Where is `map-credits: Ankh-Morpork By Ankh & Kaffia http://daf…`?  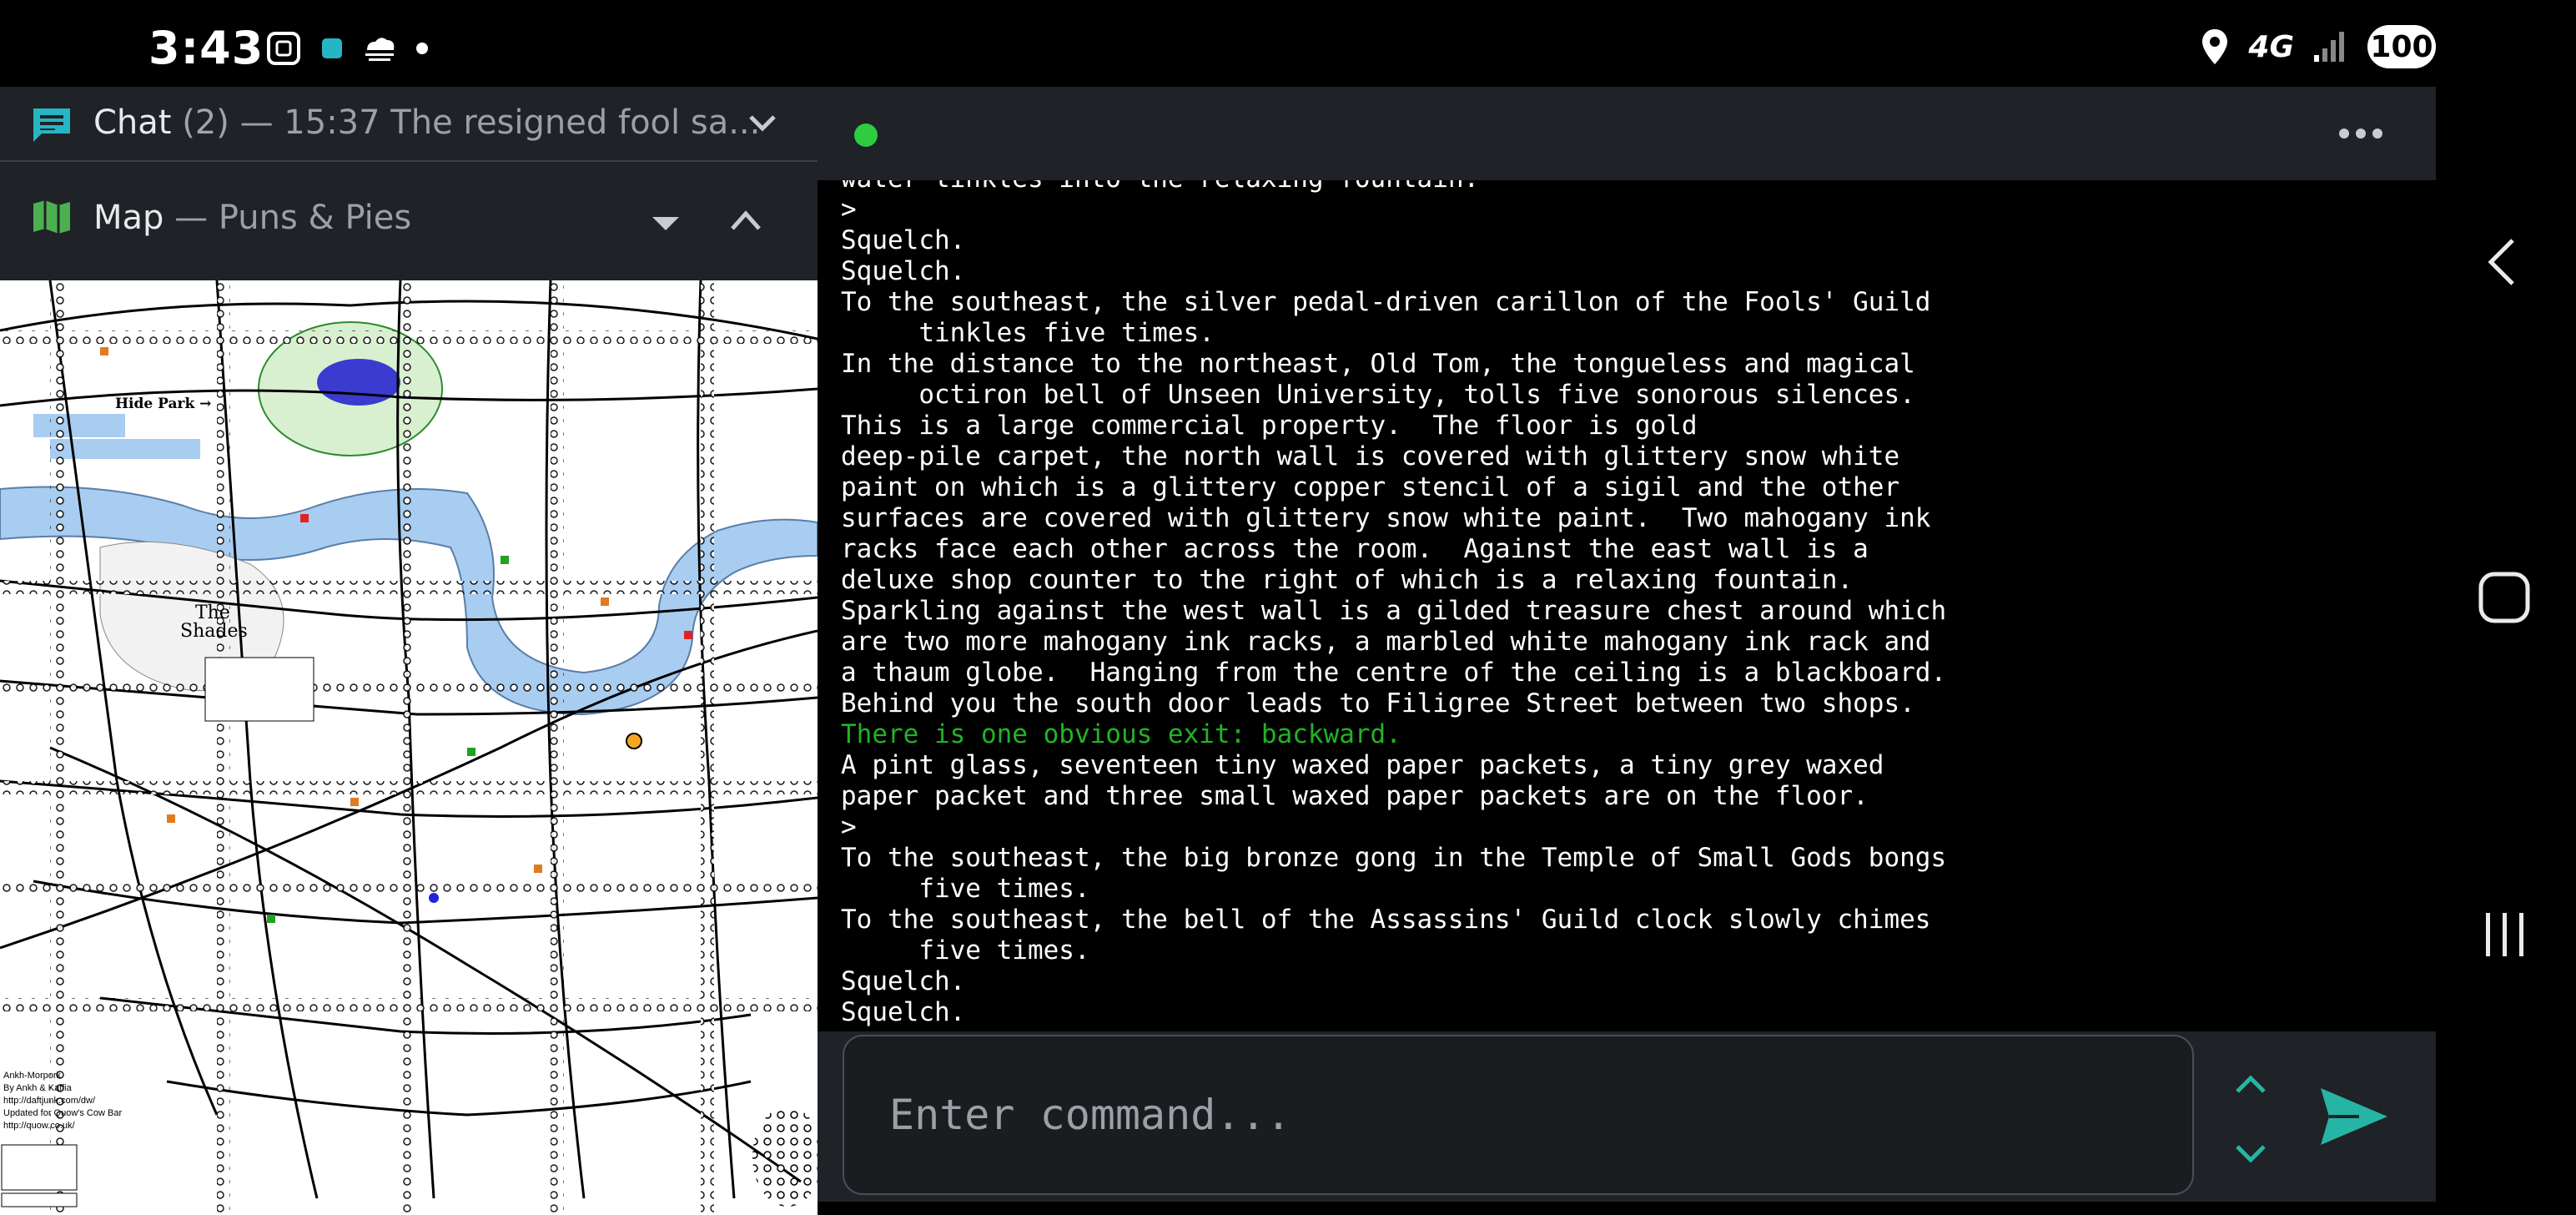 map-credits: Ankh-Morpork By Ankh & Kaffia http://daf… is located at coordinates (62, 1101).